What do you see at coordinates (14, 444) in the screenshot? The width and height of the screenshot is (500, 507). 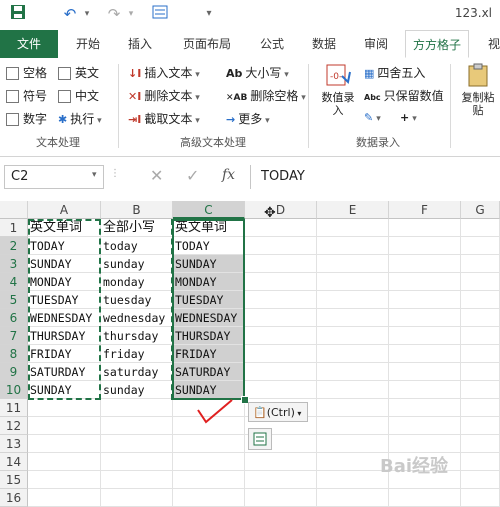 I see `row-header: 13` at bounding box center [14, 444].